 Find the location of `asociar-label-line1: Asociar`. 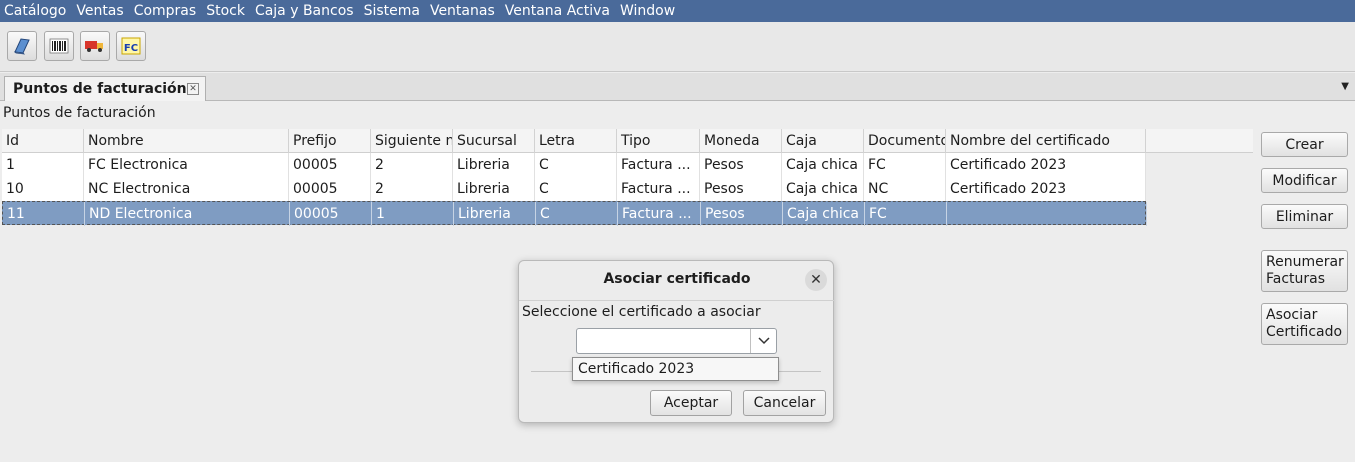

asociar-label-line1: Asociar is located at coordinates (1292, 315).